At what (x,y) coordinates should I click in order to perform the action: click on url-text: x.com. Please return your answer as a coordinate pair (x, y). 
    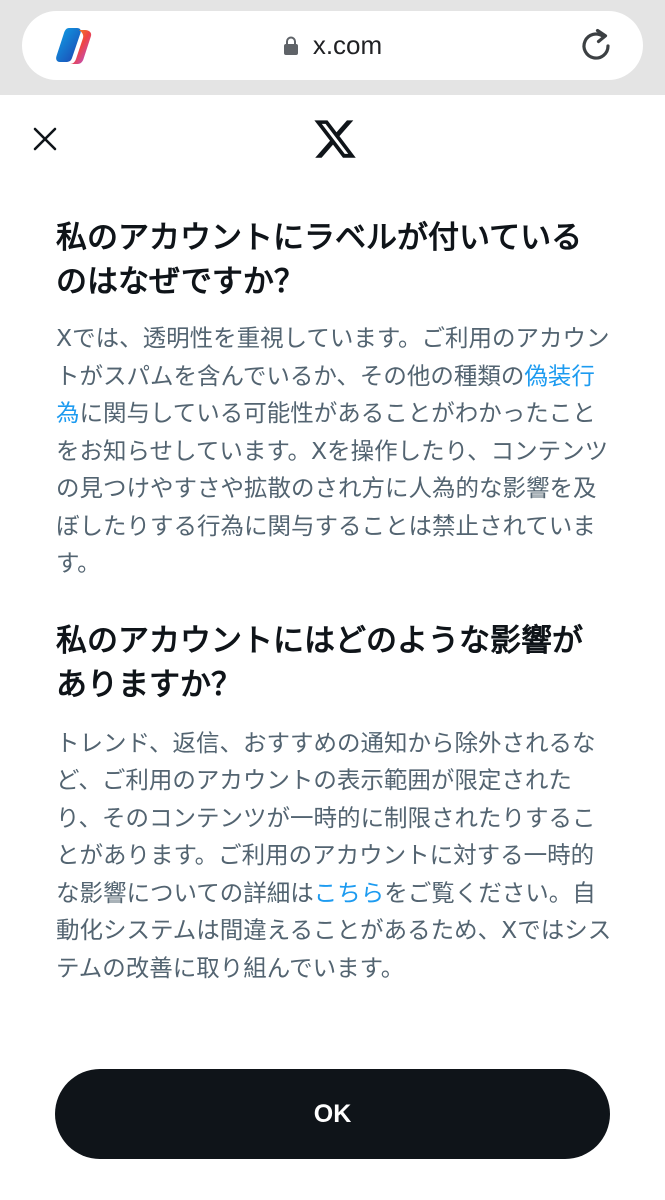
    Looking at the image, I should click on (347, 45).